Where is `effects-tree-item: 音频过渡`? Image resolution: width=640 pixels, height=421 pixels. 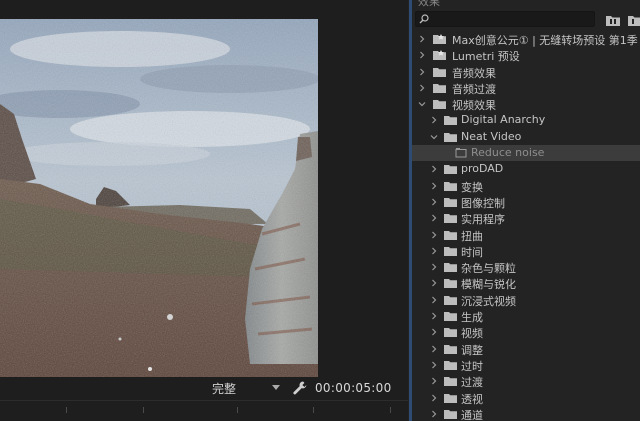
effects-tree-item: 音频过渡 is located at coordinates (526, 88).